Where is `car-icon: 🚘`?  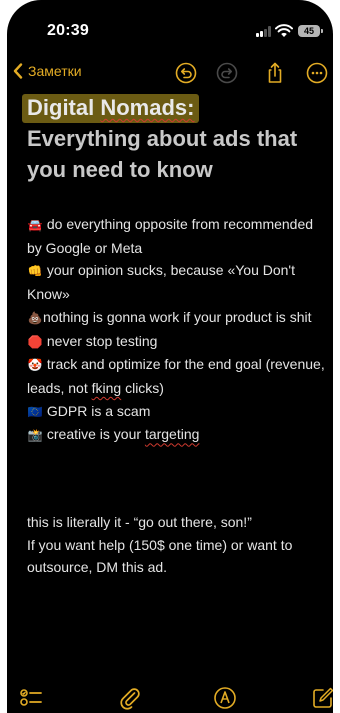 car-icon: 🚘 is located at coordinates (35, 225).